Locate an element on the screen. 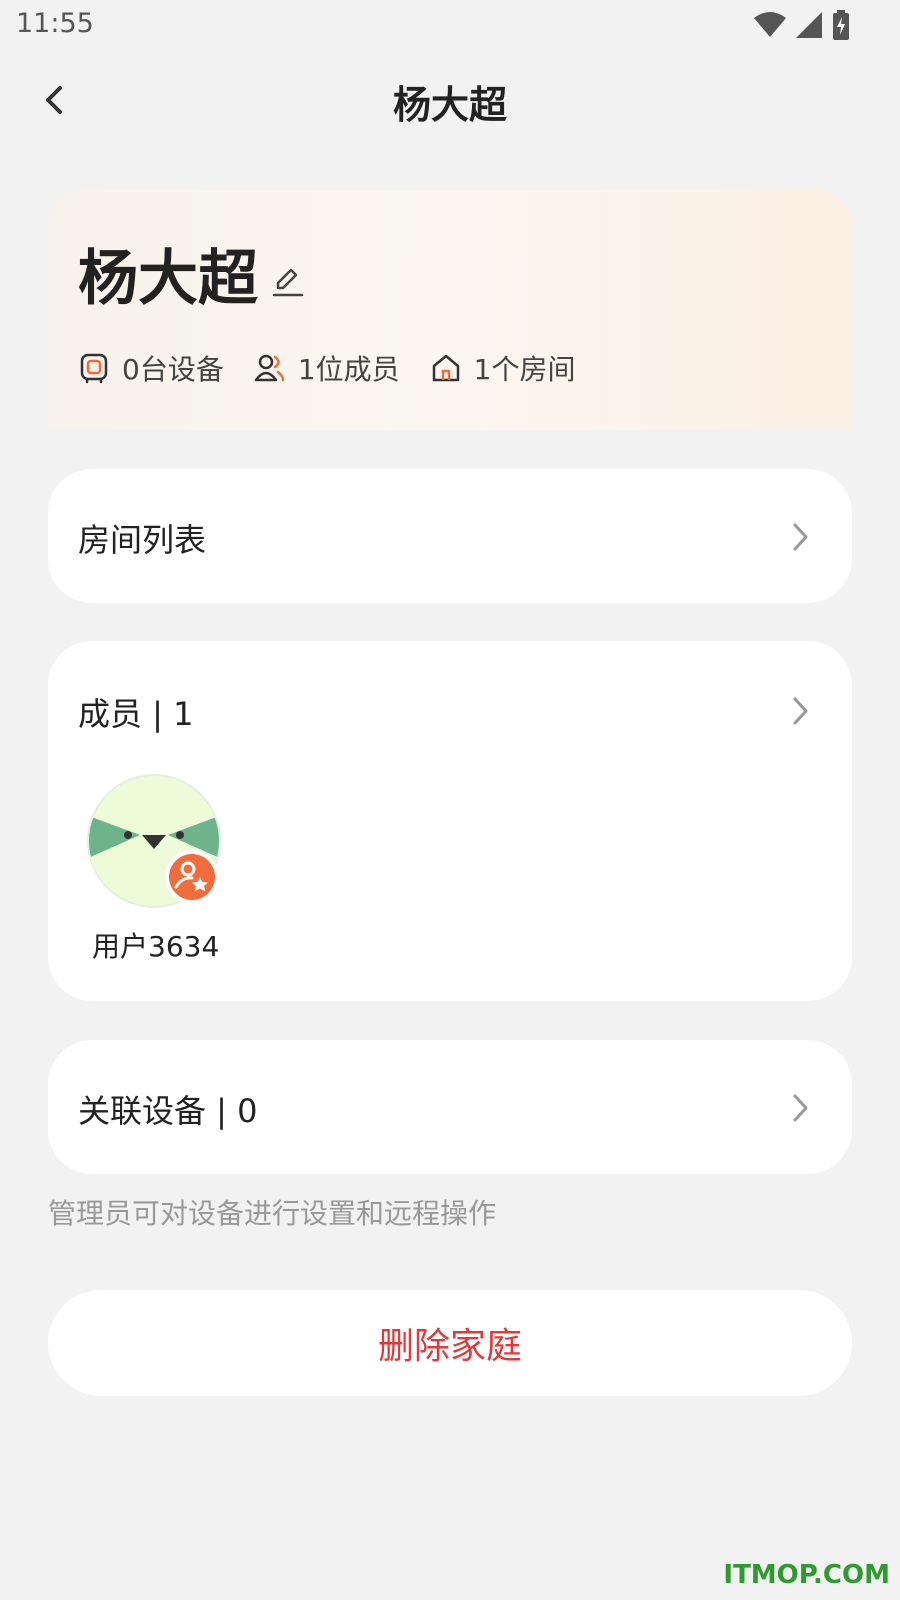 This screenshot has height=1600, width=900. wifi-icon is located at coordinates (770, 24).